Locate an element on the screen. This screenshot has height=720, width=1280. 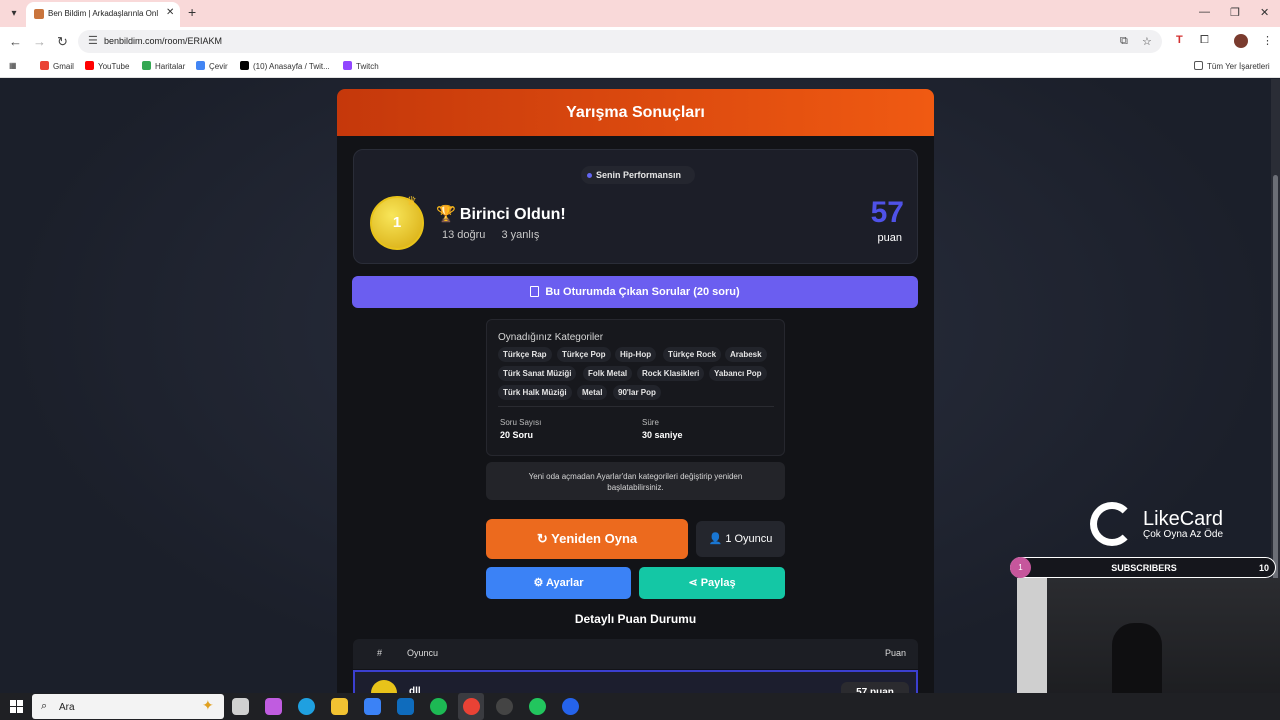
app-green-icon is located at coordinates (537, 706).